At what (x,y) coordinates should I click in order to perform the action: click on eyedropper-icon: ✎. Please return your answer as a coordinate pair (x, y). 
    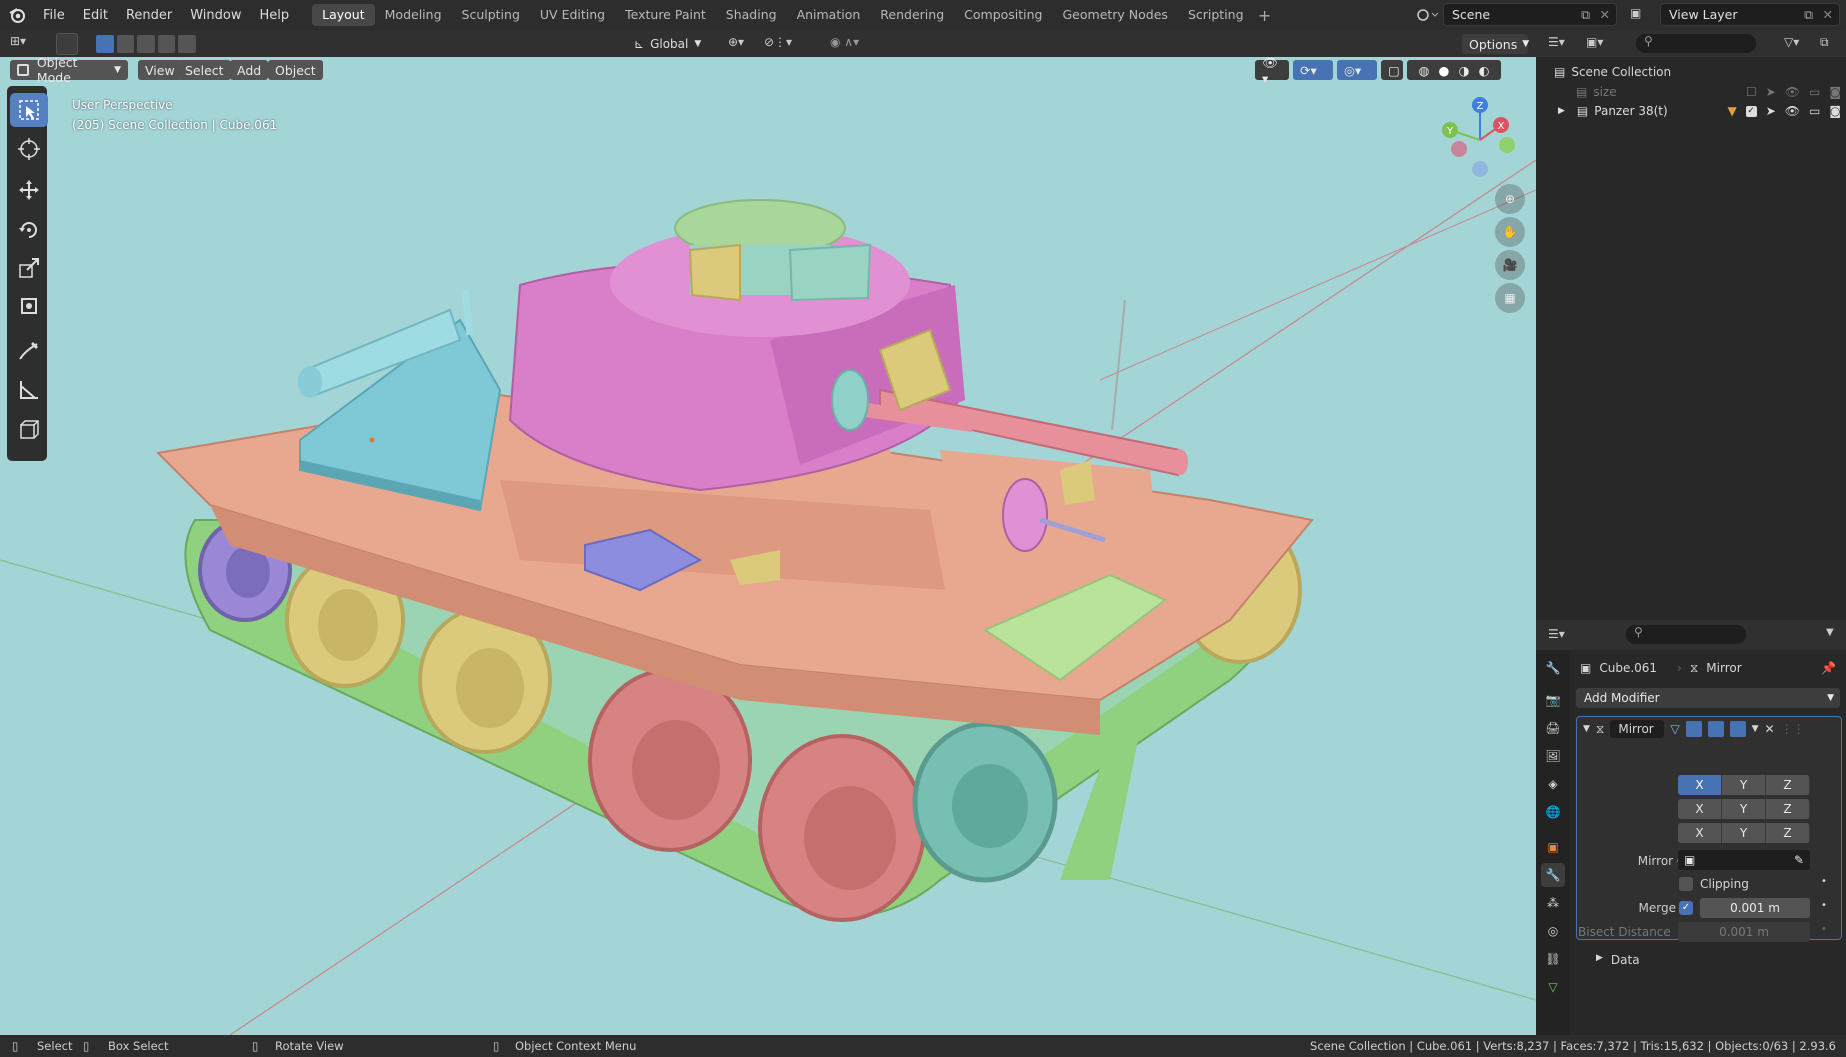
    Looking at the image, I should click on (1799, 860).